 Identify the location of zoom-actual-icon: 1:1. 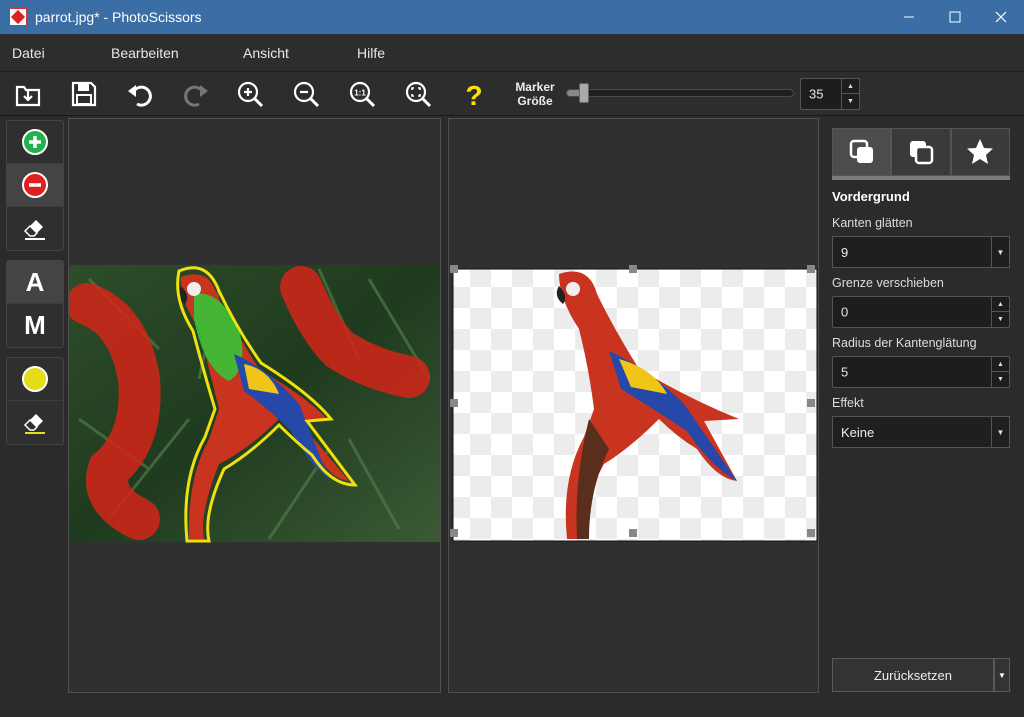
(362, 94).